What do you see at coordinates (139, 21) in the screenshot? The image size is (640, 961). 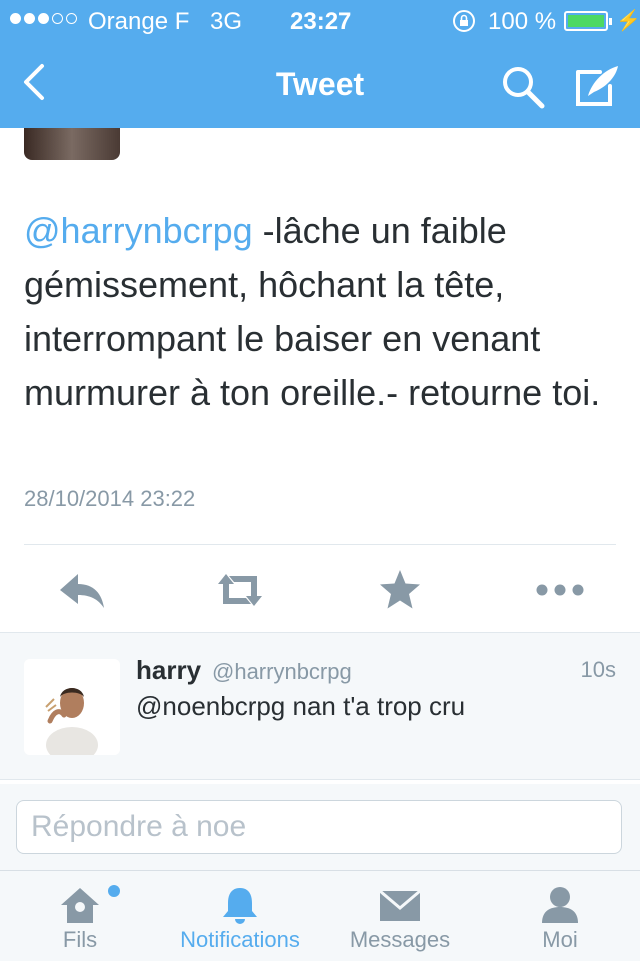 I see `carrier-label: Orange F` at bounding box center [139, 21].